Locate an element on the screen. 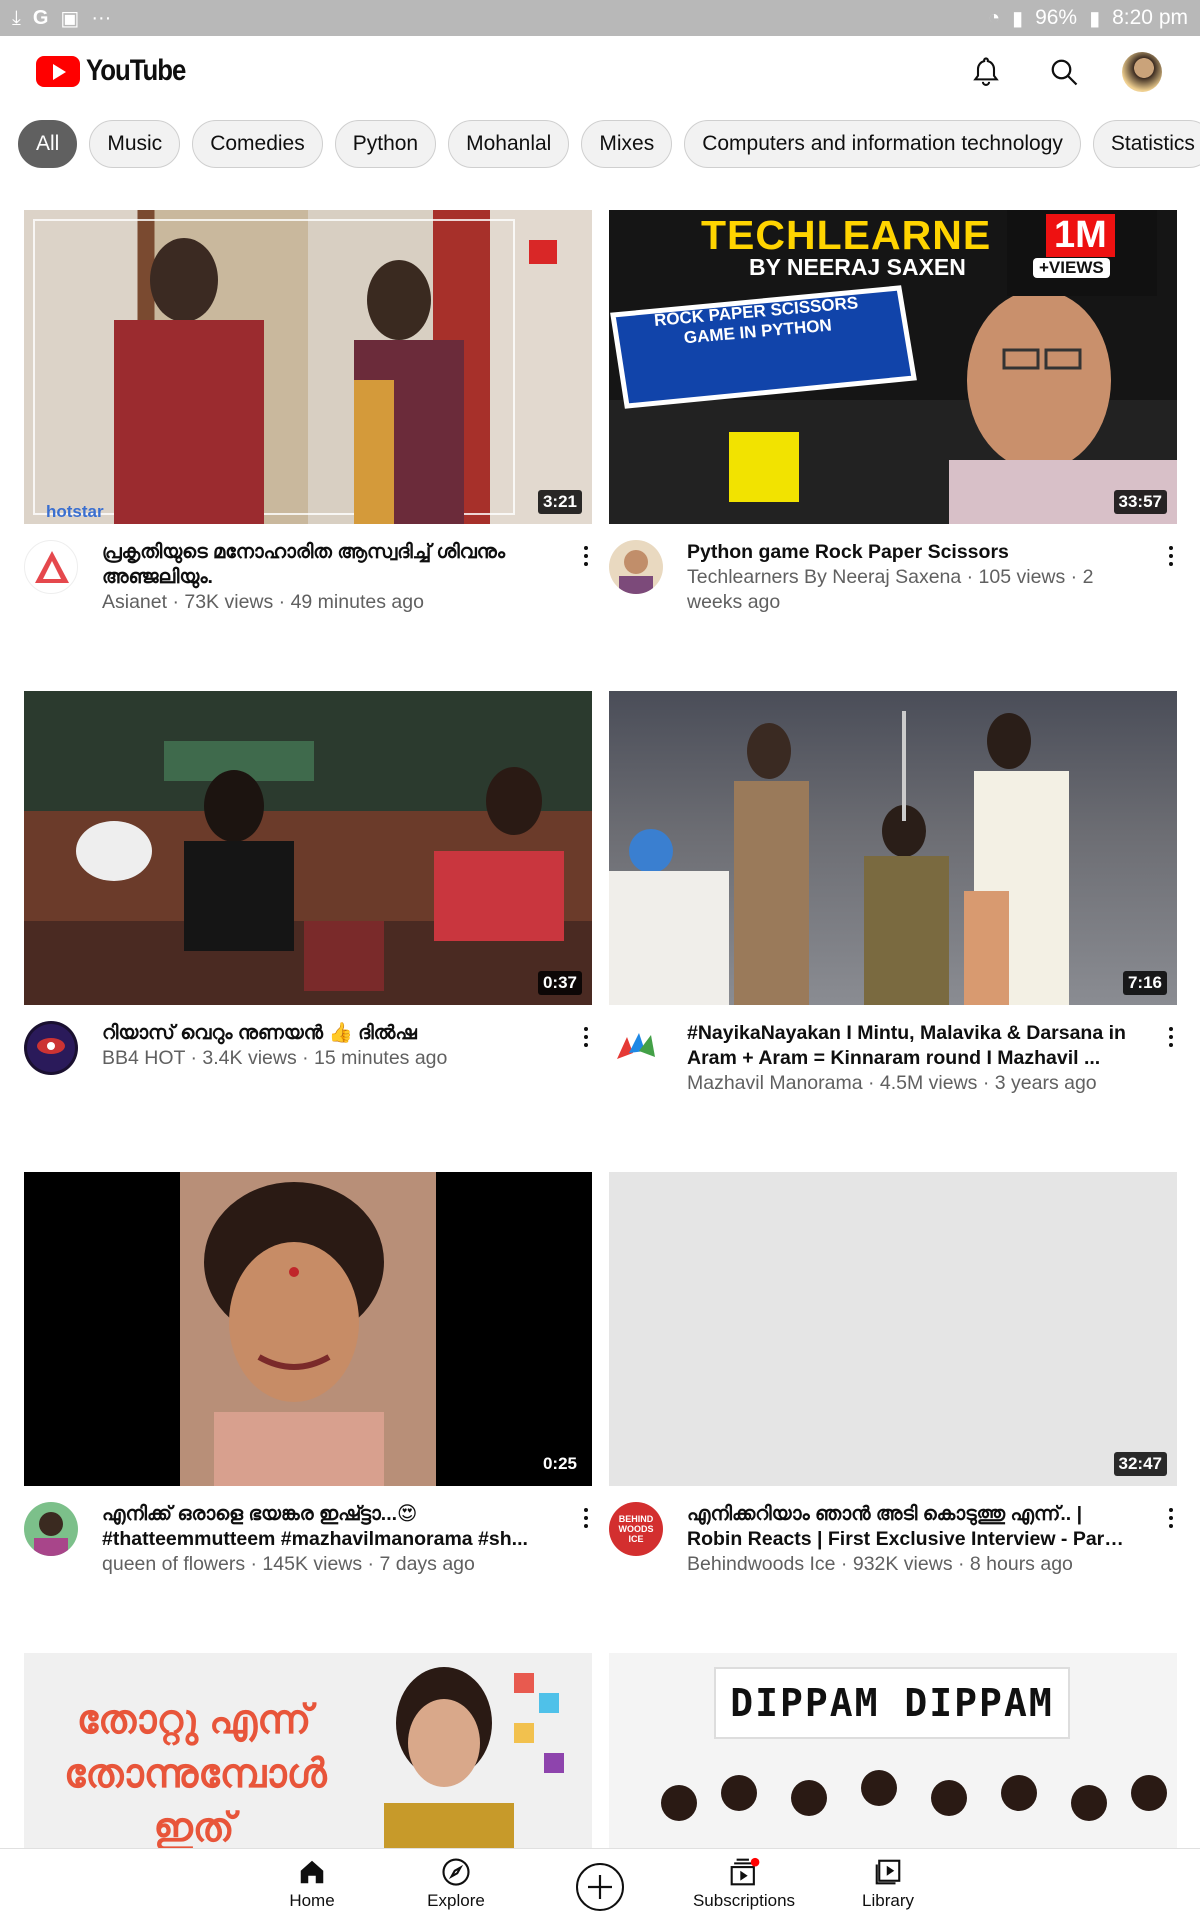 This screenshot has width=1200, height=1920. gallery-icon: ▣ is located at coordinates (70, 18).